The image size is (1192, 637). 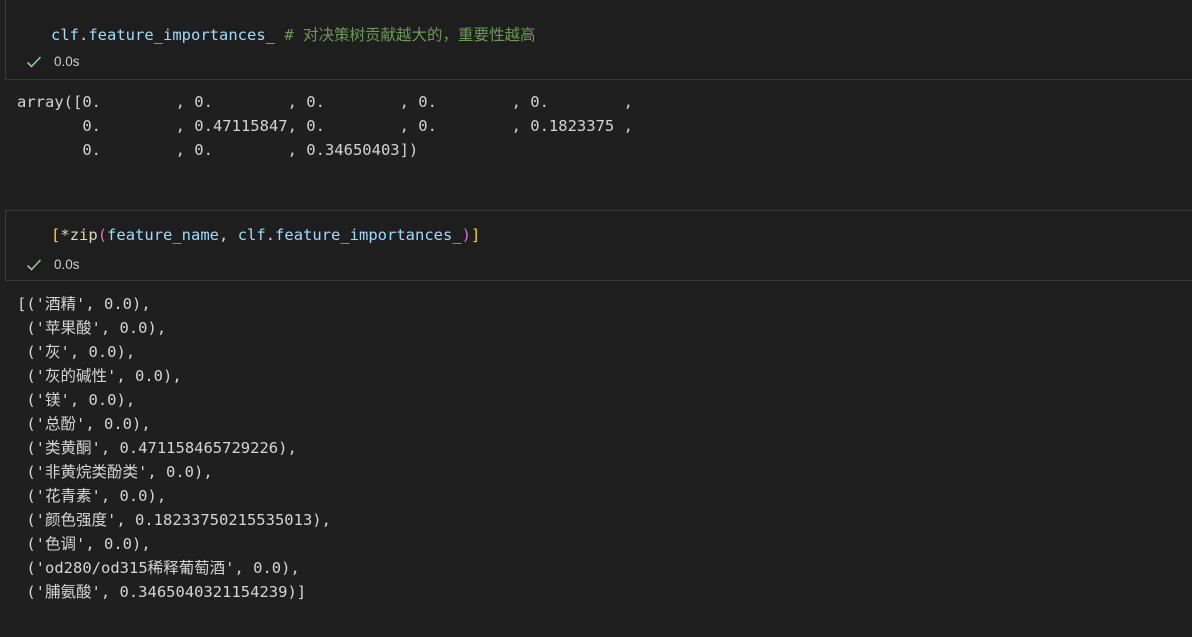 What do you see at coordinates (65, 35) in the screenshot?
I see `code-variable: clf` at bounding box center [65, 35].